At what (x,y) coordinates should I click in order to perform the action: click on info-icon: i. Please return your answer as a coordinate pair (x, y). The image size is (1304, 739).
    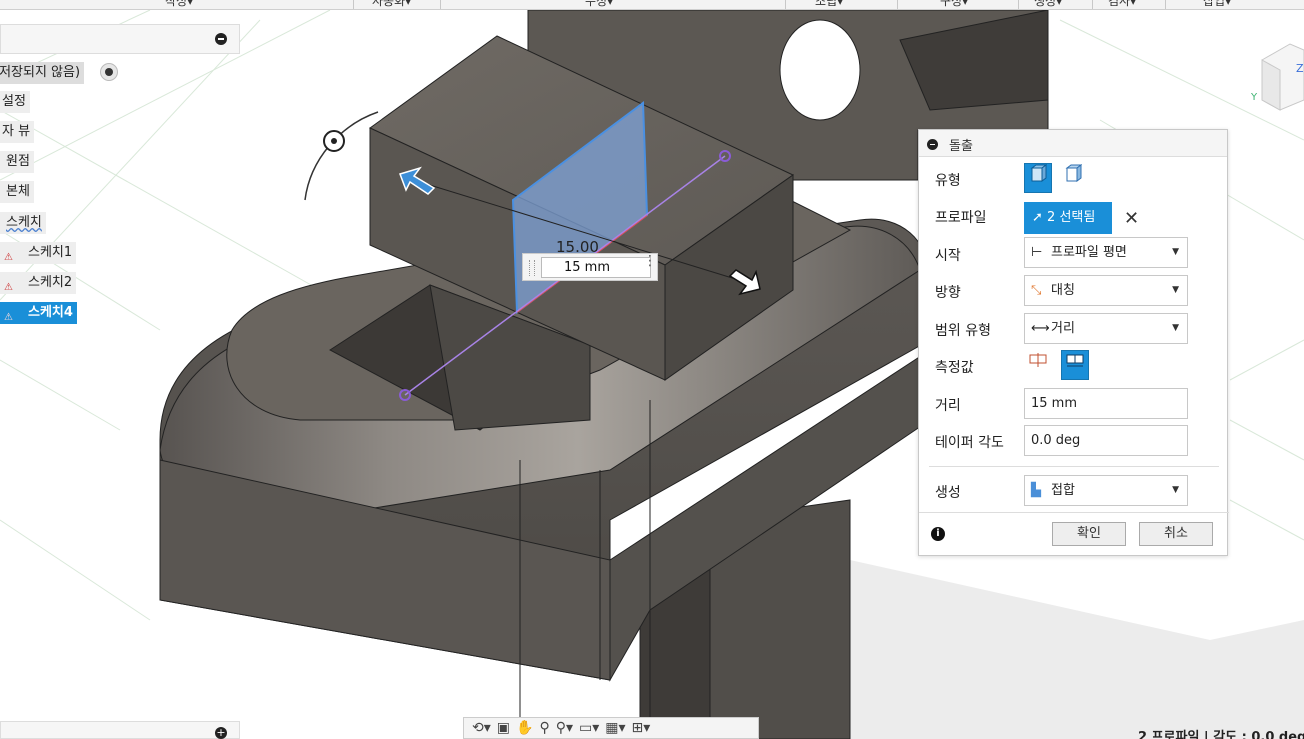
    Looking at the image, I should click on (938, 534).